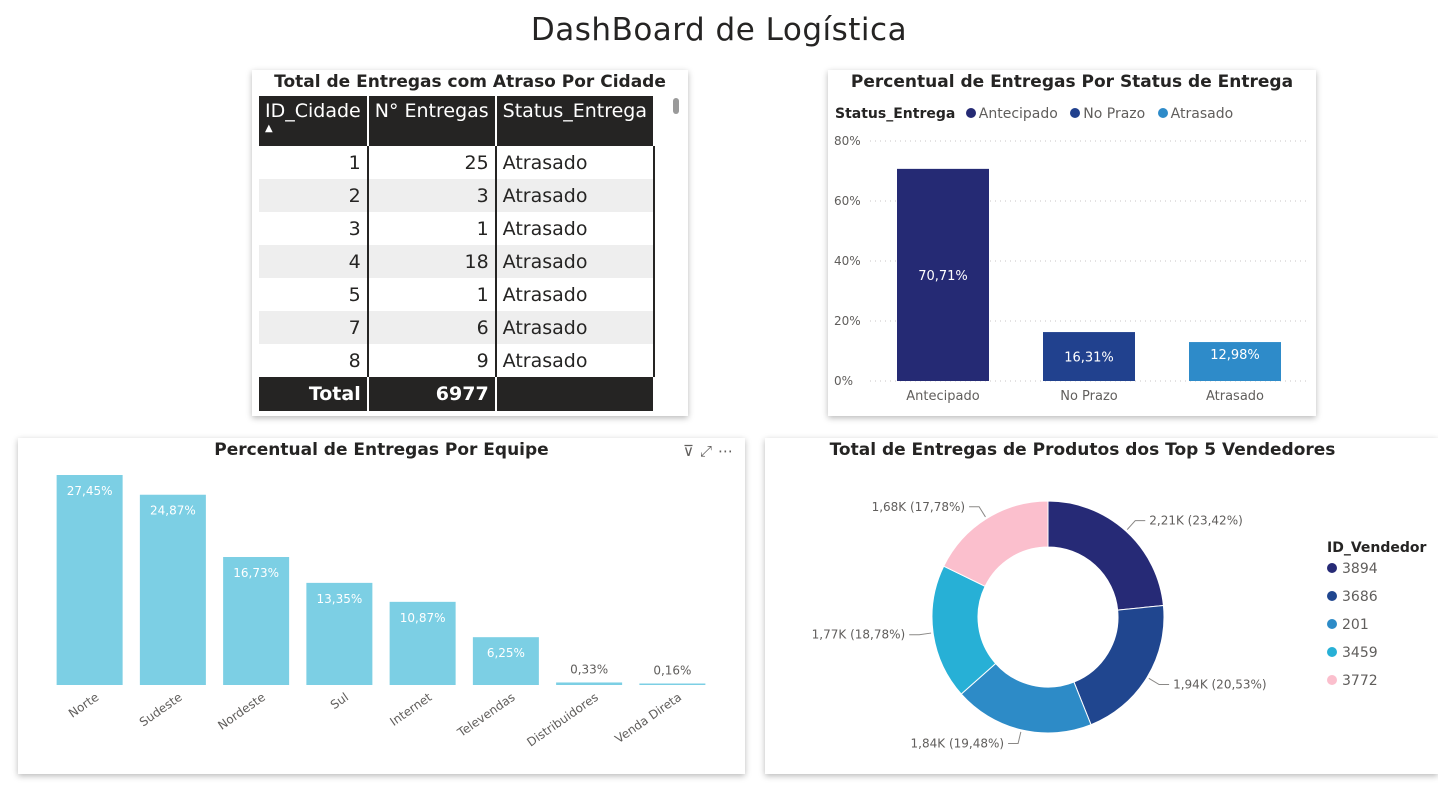 This screenshot has height=802, width=1438. I want to click on cell-entregas: 3, so click(432, 195).